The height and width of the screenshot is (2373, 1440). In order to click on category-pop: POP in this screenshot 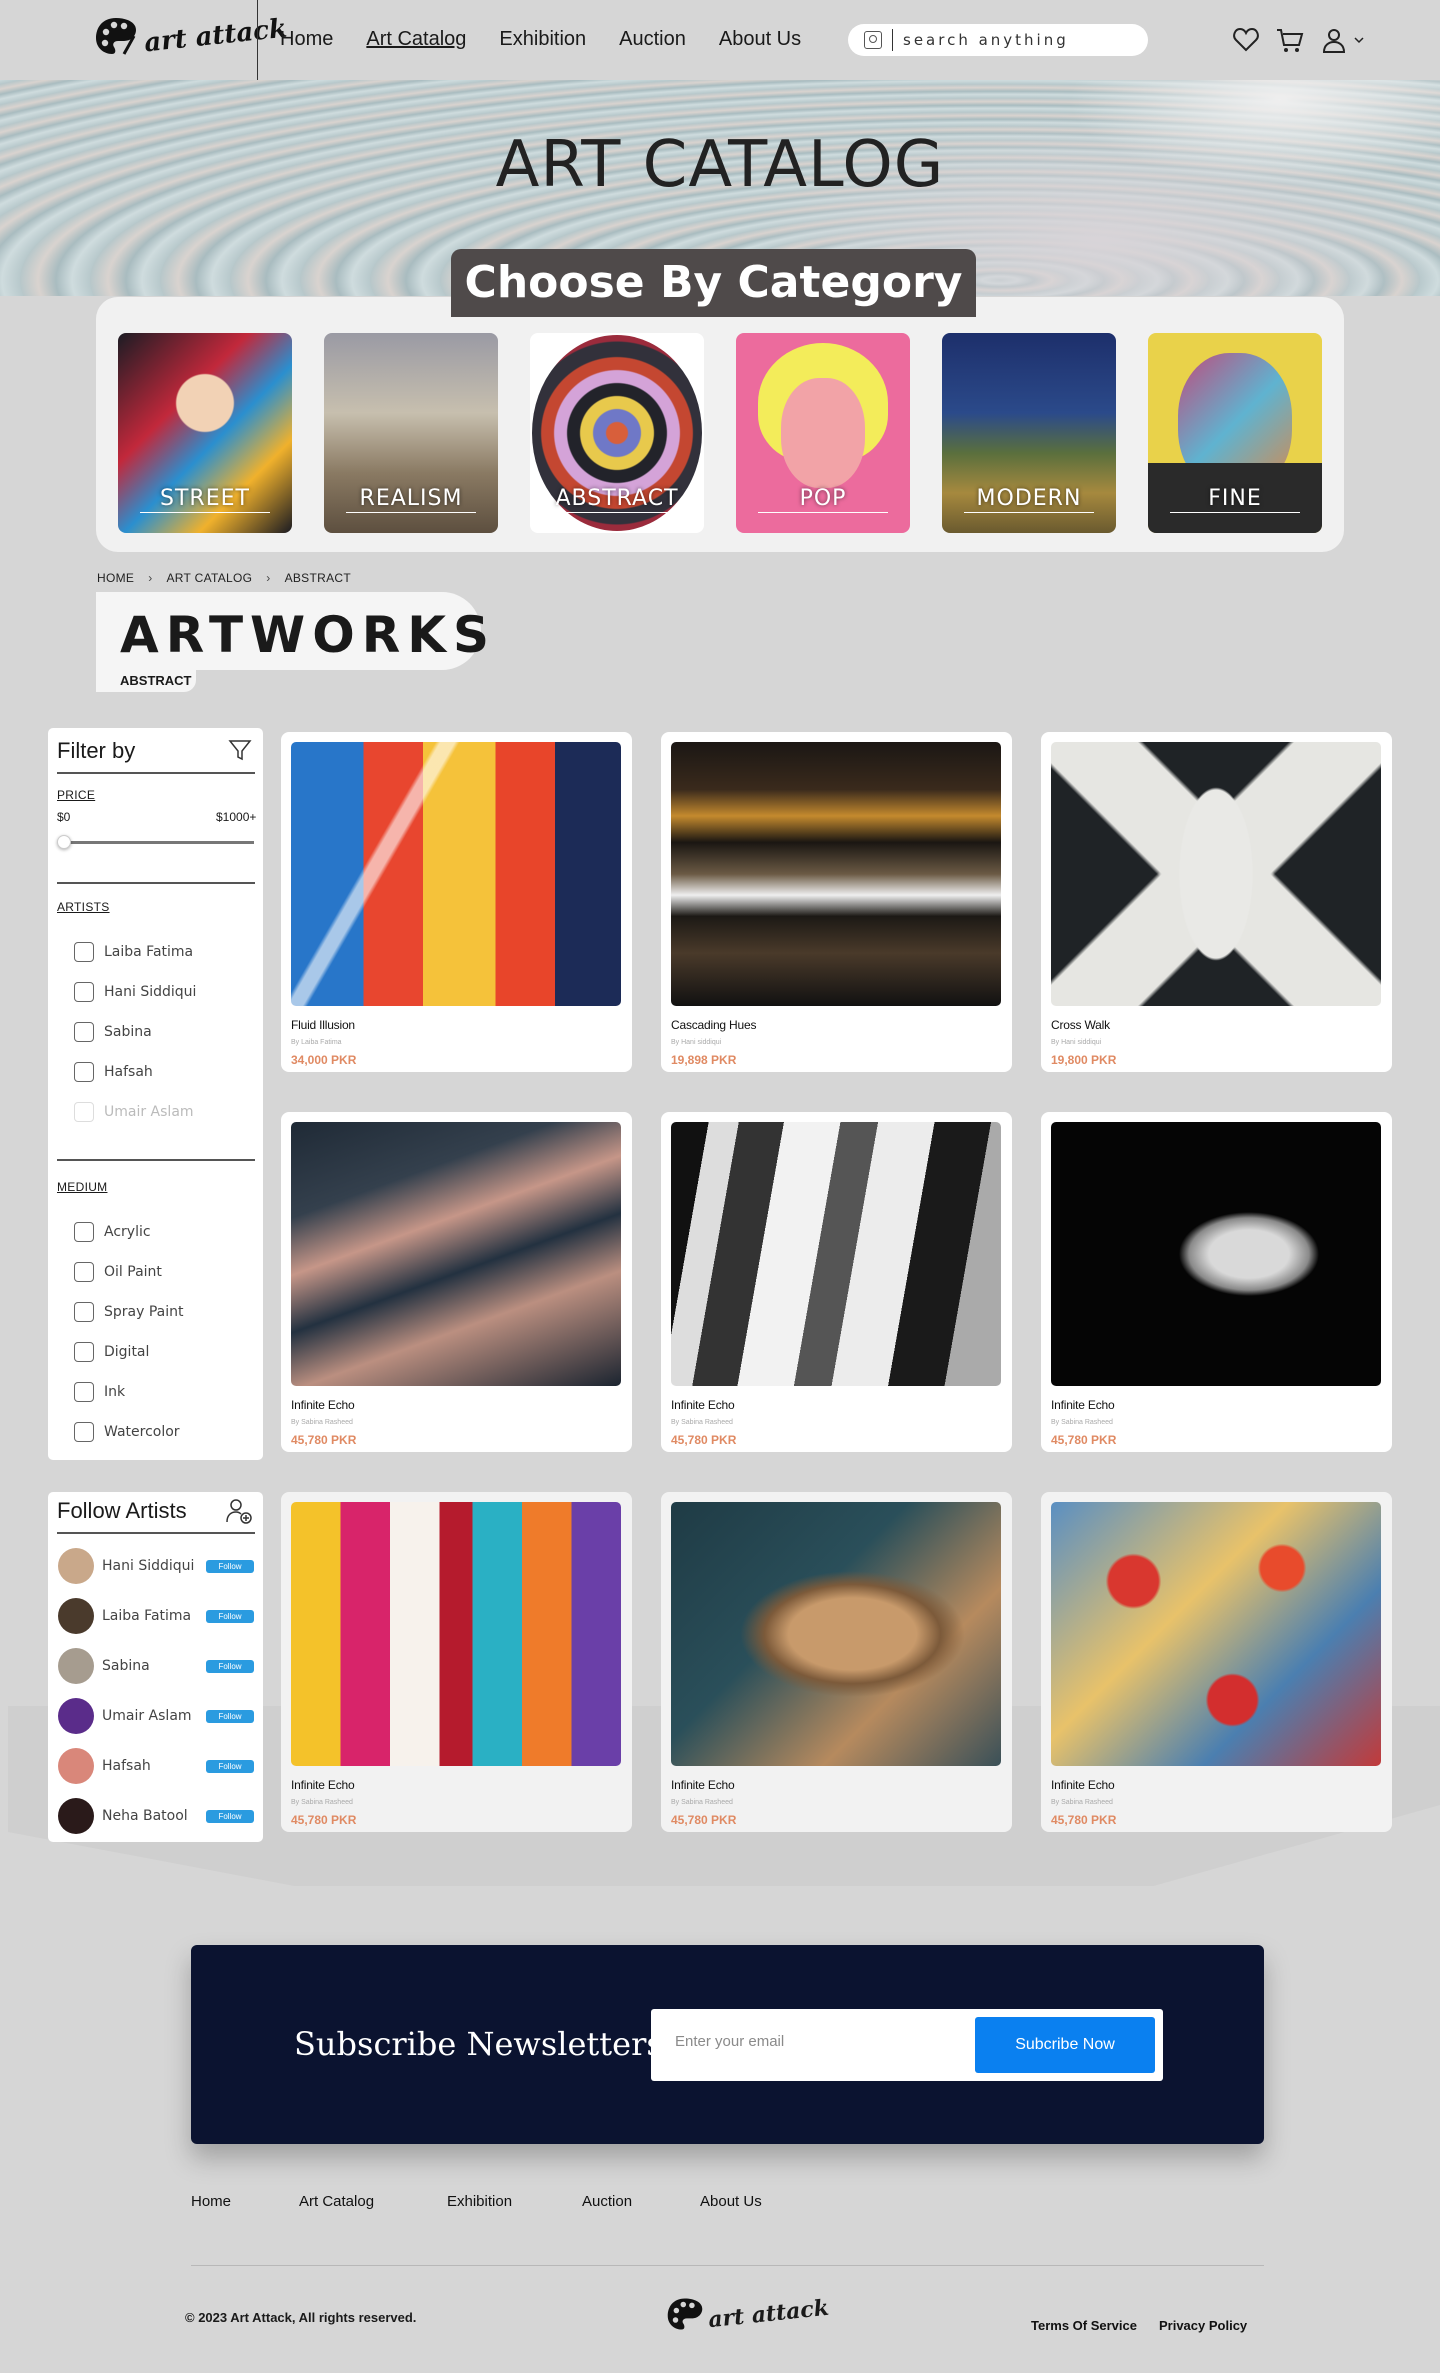, I will do `click(823, 433)`.